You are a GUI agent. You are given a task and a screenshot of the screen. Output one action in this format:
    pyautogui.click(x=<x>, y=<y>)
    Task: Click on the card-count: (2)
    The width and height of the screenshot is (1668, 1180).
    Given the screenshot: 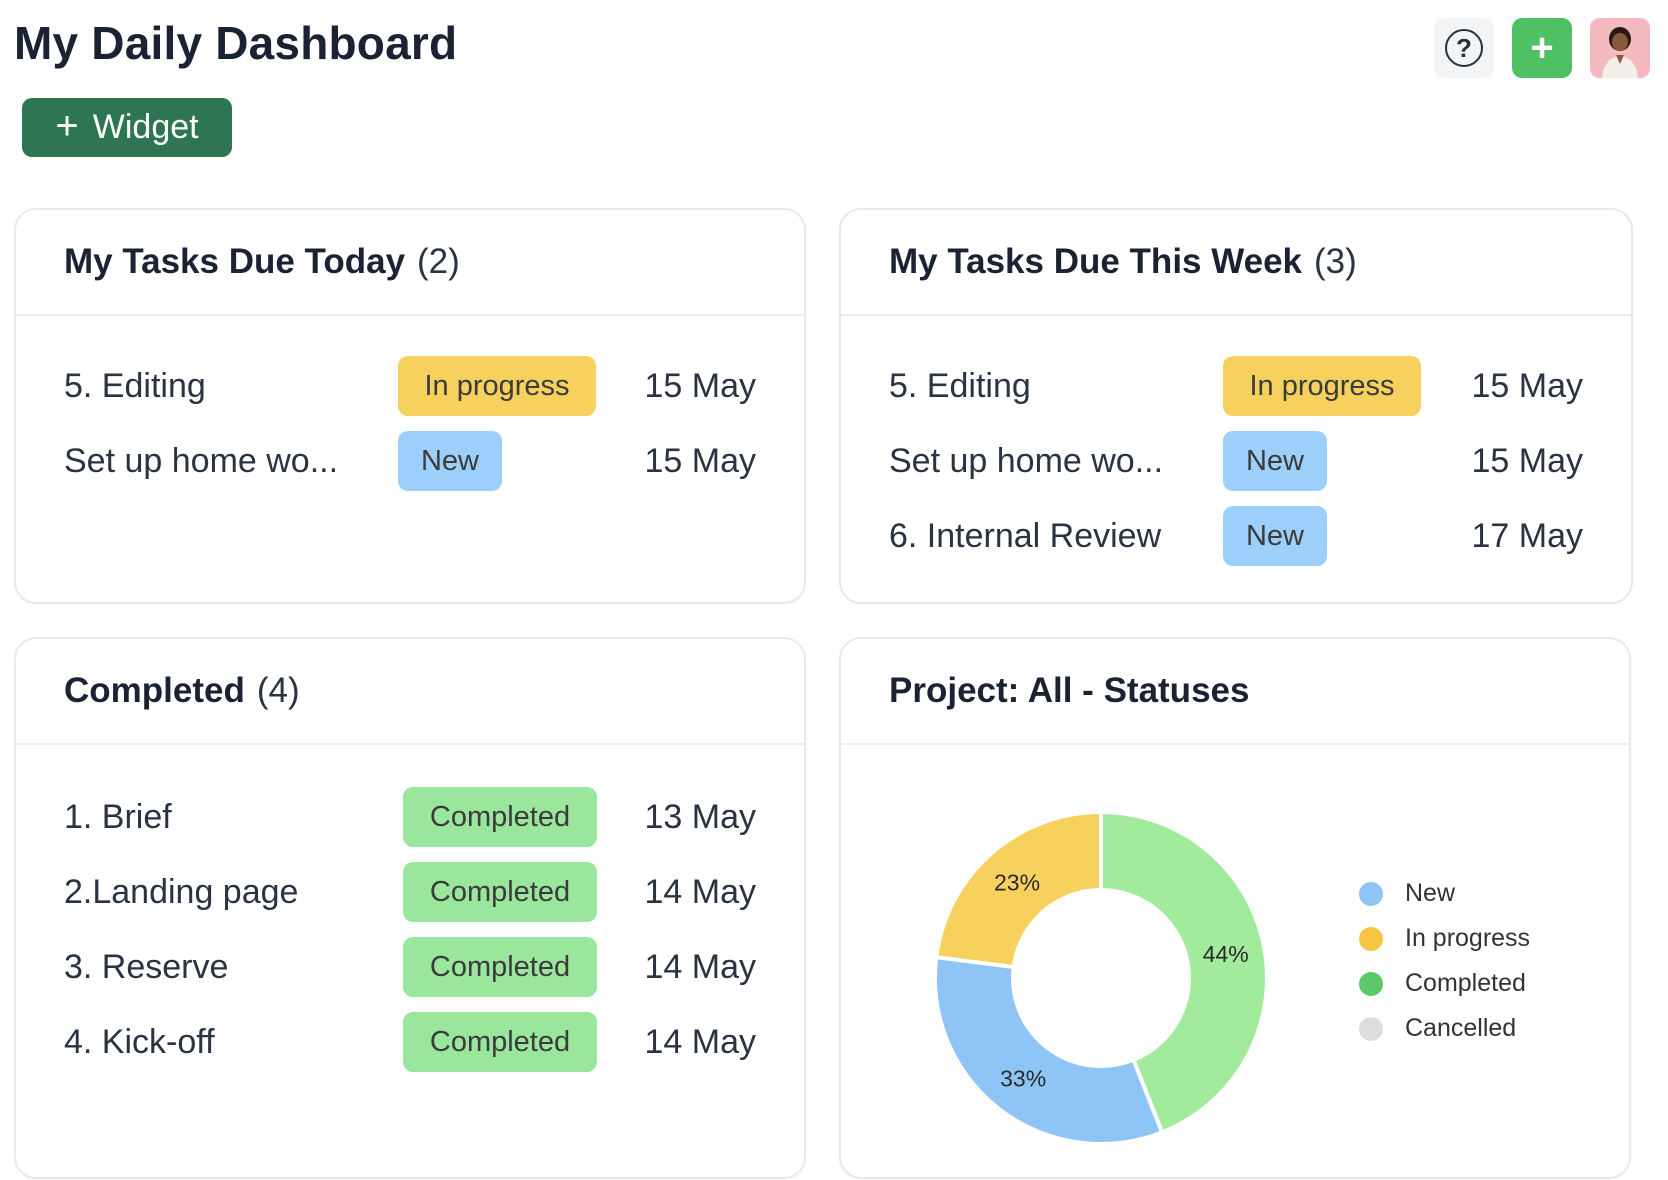 What is the action you would take?
    pyautogui.click(x=438, y=261)
    